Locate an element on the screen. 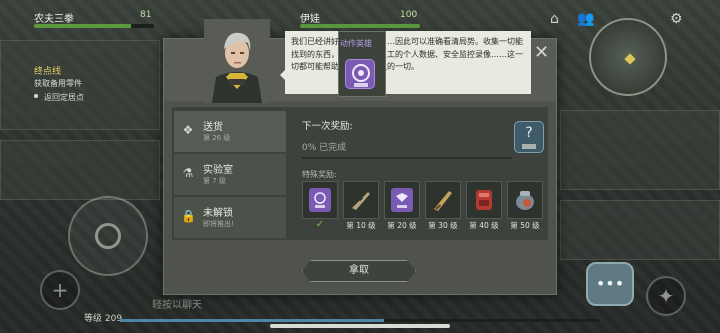  backpack-icon is located at coordinates (525, 200).